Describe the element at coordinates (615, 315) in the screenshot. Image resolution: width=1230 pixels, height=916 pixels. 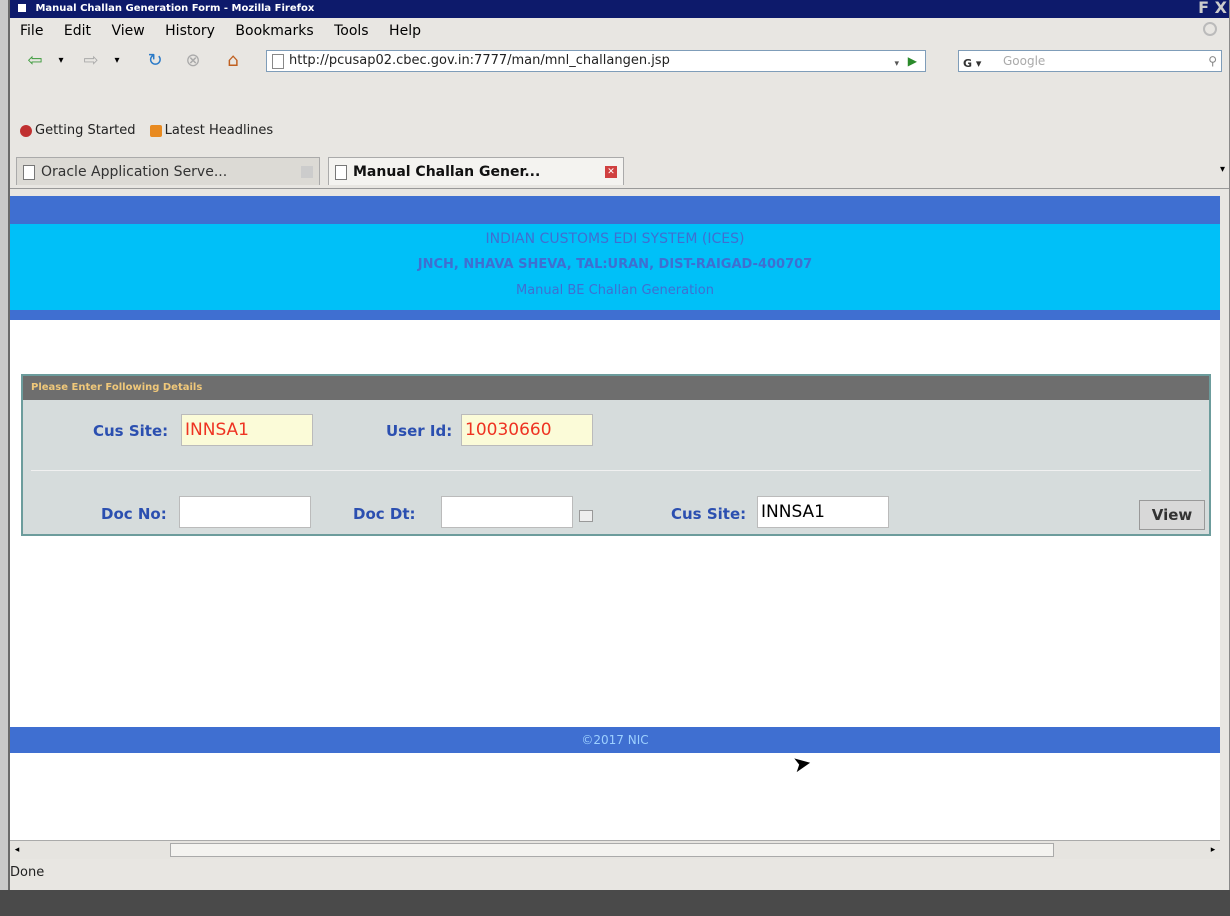
I see `header-band` at that location.